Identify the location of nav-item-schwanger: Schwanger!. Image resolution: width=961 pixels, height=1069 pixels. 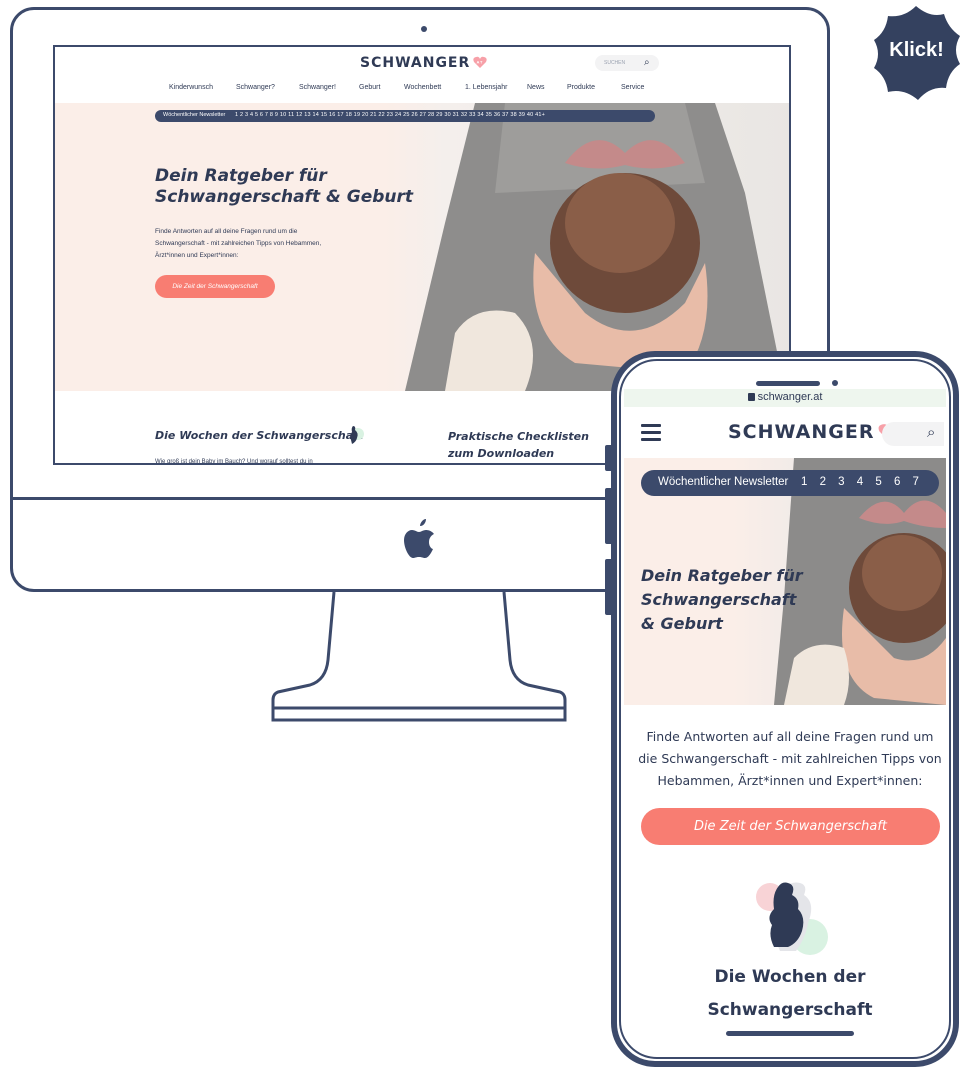
(317, 87).